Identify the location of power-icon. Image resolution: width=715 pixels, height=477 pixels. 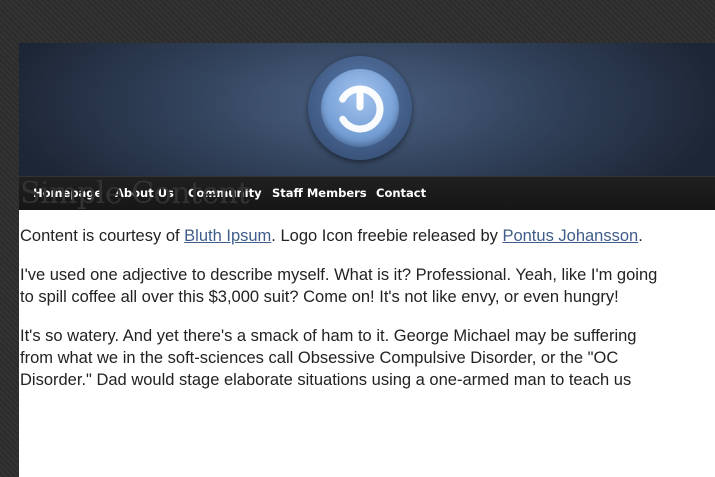
(360, 108).